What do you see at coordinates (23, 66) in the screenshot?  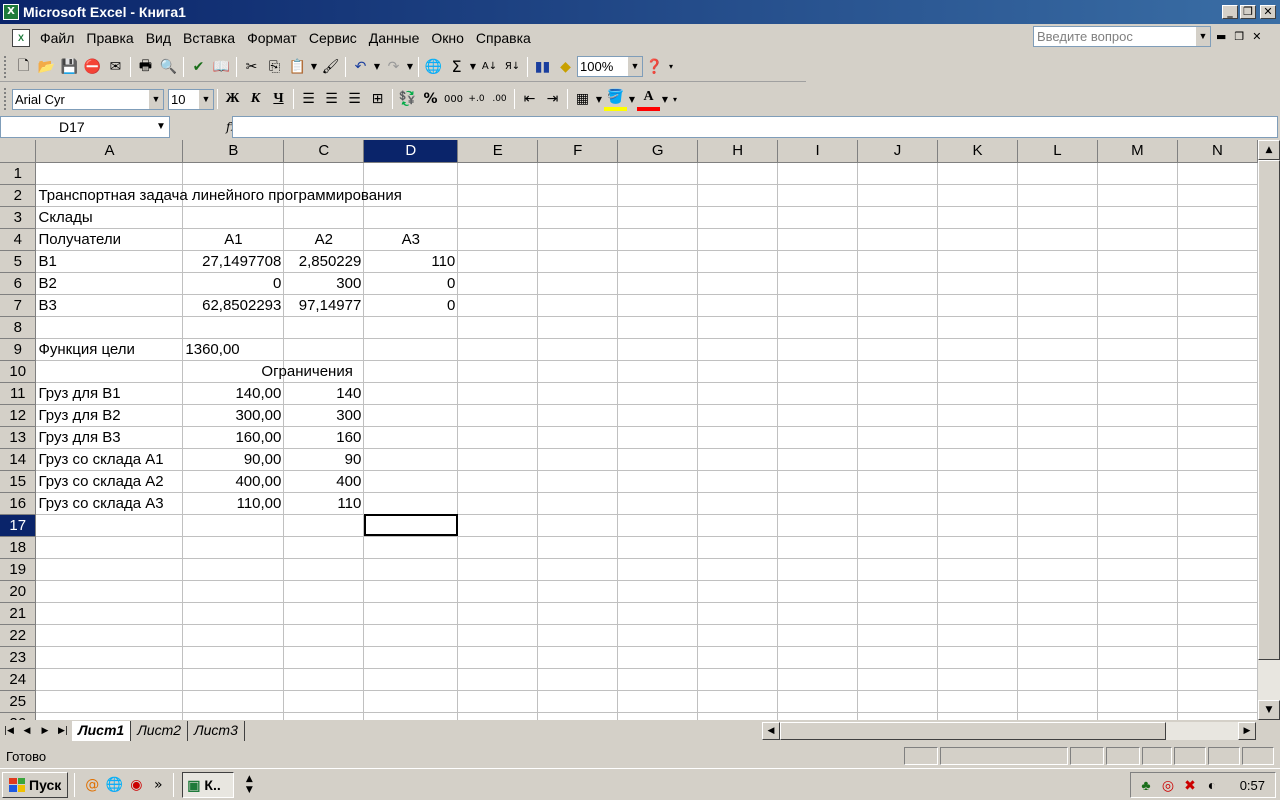 I see `new-document-icon: 🗋` at bounding box center [23, 66].